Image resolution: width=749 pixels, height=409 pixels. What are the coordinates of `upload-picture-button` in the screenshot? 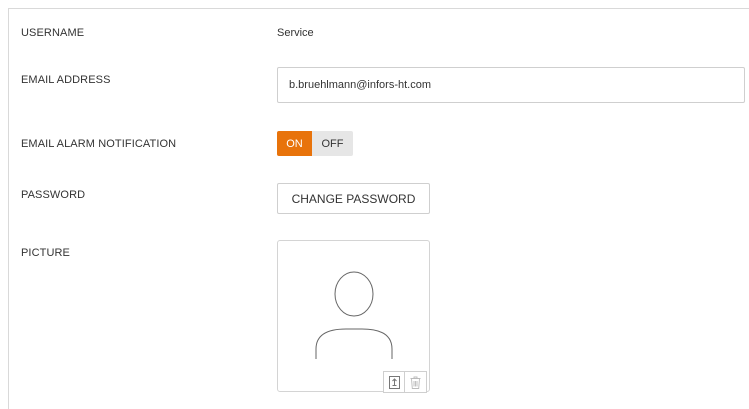 It's located at (394, 382).